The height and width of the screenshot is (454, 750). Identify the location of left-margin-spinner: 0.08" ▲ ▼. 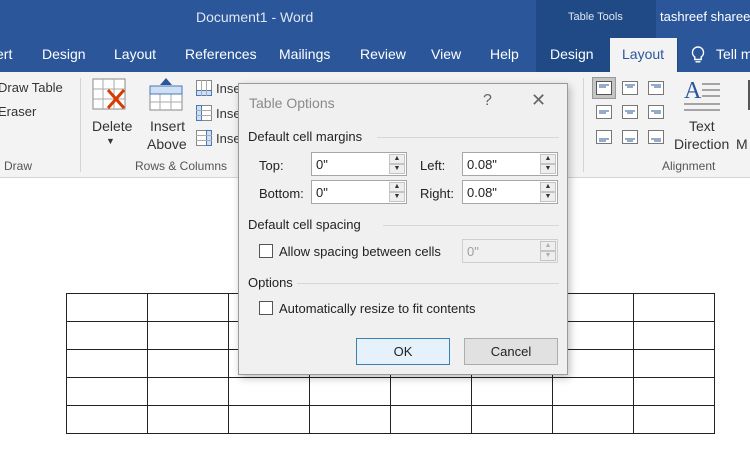
(510, 164).